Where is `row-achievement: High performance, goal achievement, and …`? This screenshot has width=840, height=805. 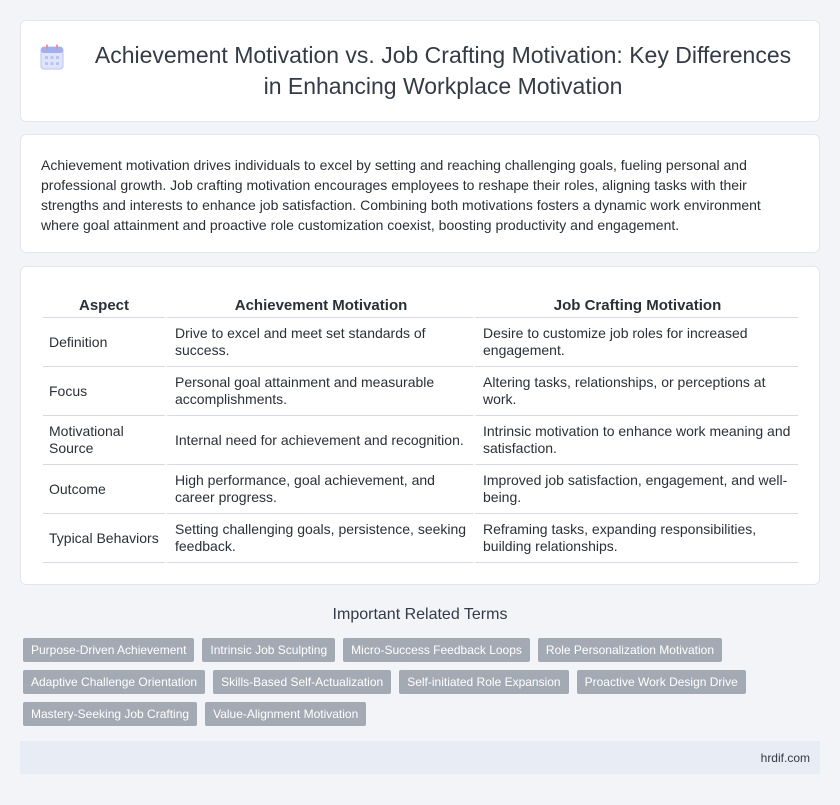
row-achievement: High performance, goal achievement, and … is located at coordinates (319, 489).